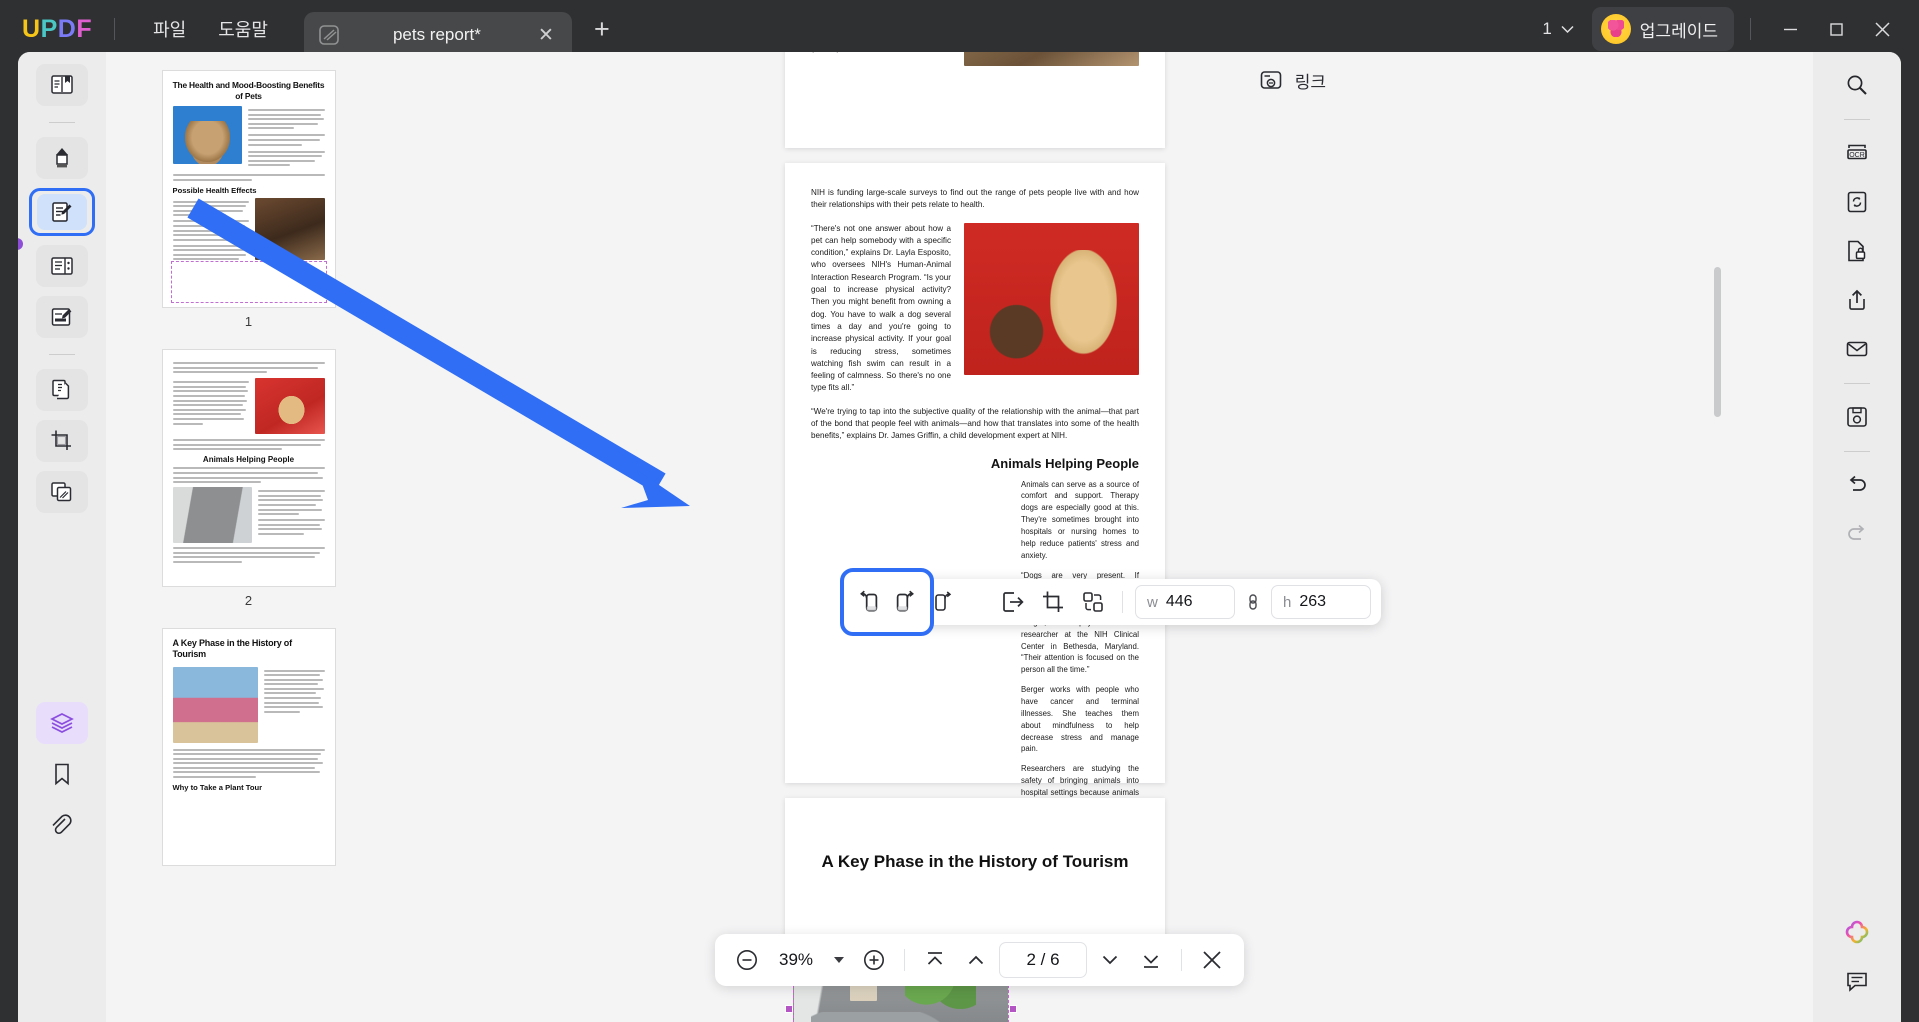 This screenshot has width=1919, height=1022. What do you see at coordinates (248, 282) in the screenshot?
I see `thumb1-selection-outline` at bounding box center [248, 282].